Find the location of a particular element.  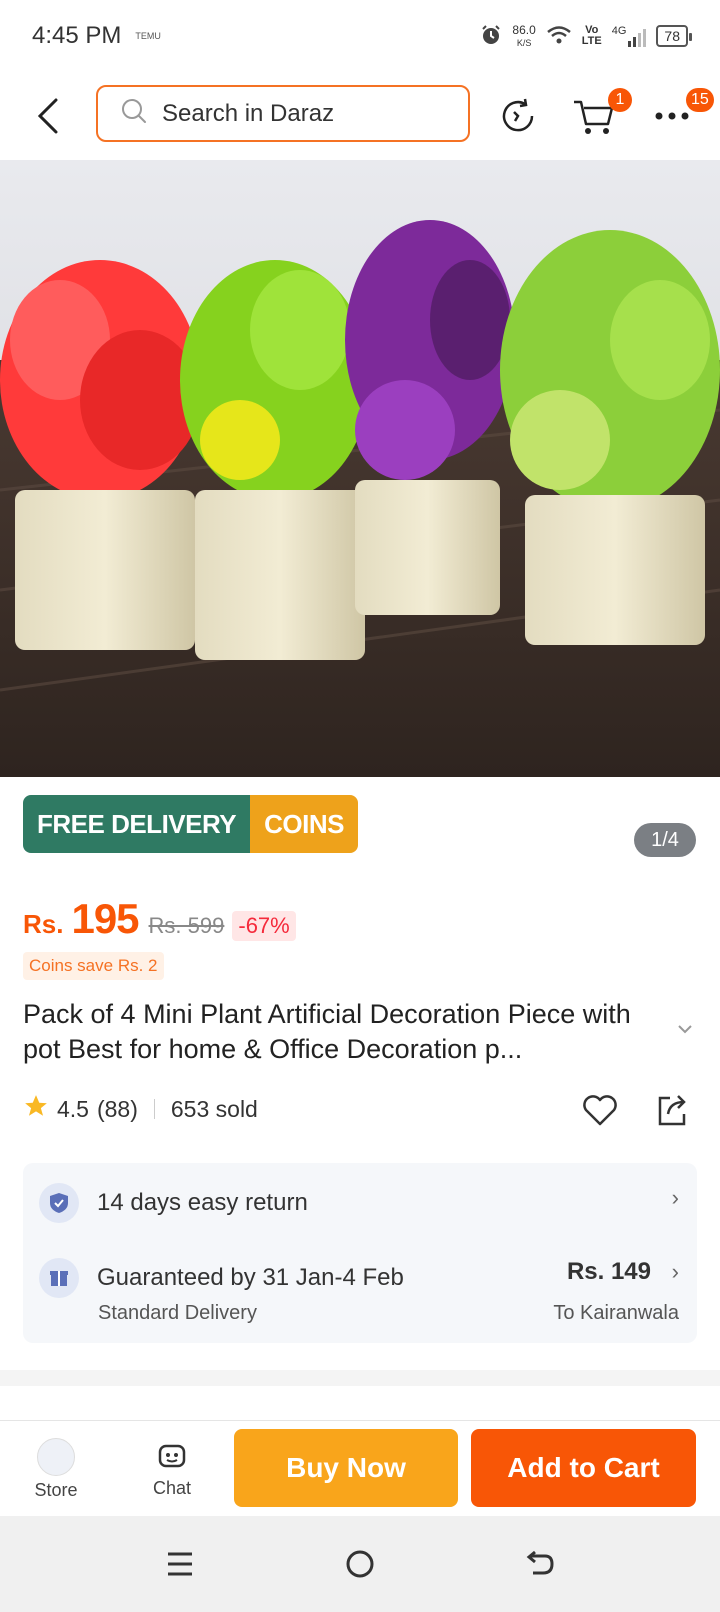

signal-icon: 4G is located at coordinates (629, 36).